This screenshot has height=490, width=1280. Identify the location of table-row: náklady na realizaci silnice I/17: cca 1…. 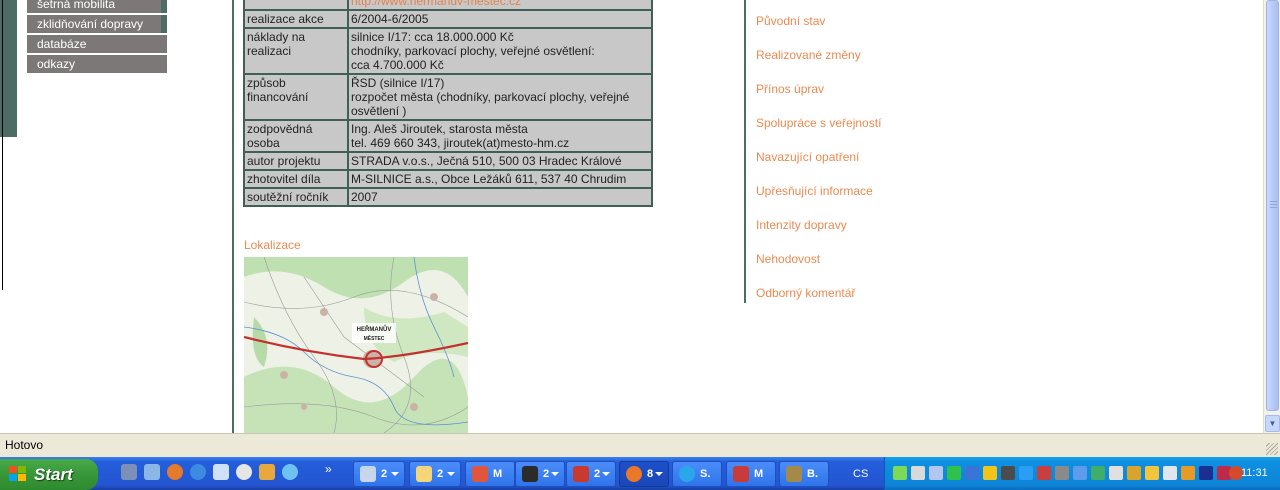
(448, 51).